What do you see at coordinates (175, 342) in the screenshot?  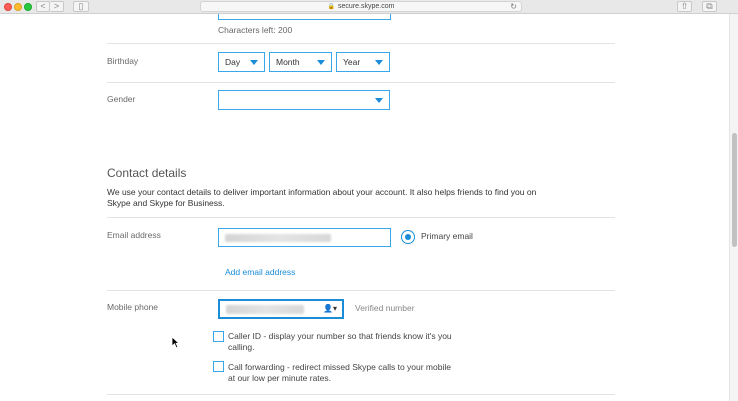 I see `mouse-cursor-icon` at bounding box center [175, 342].